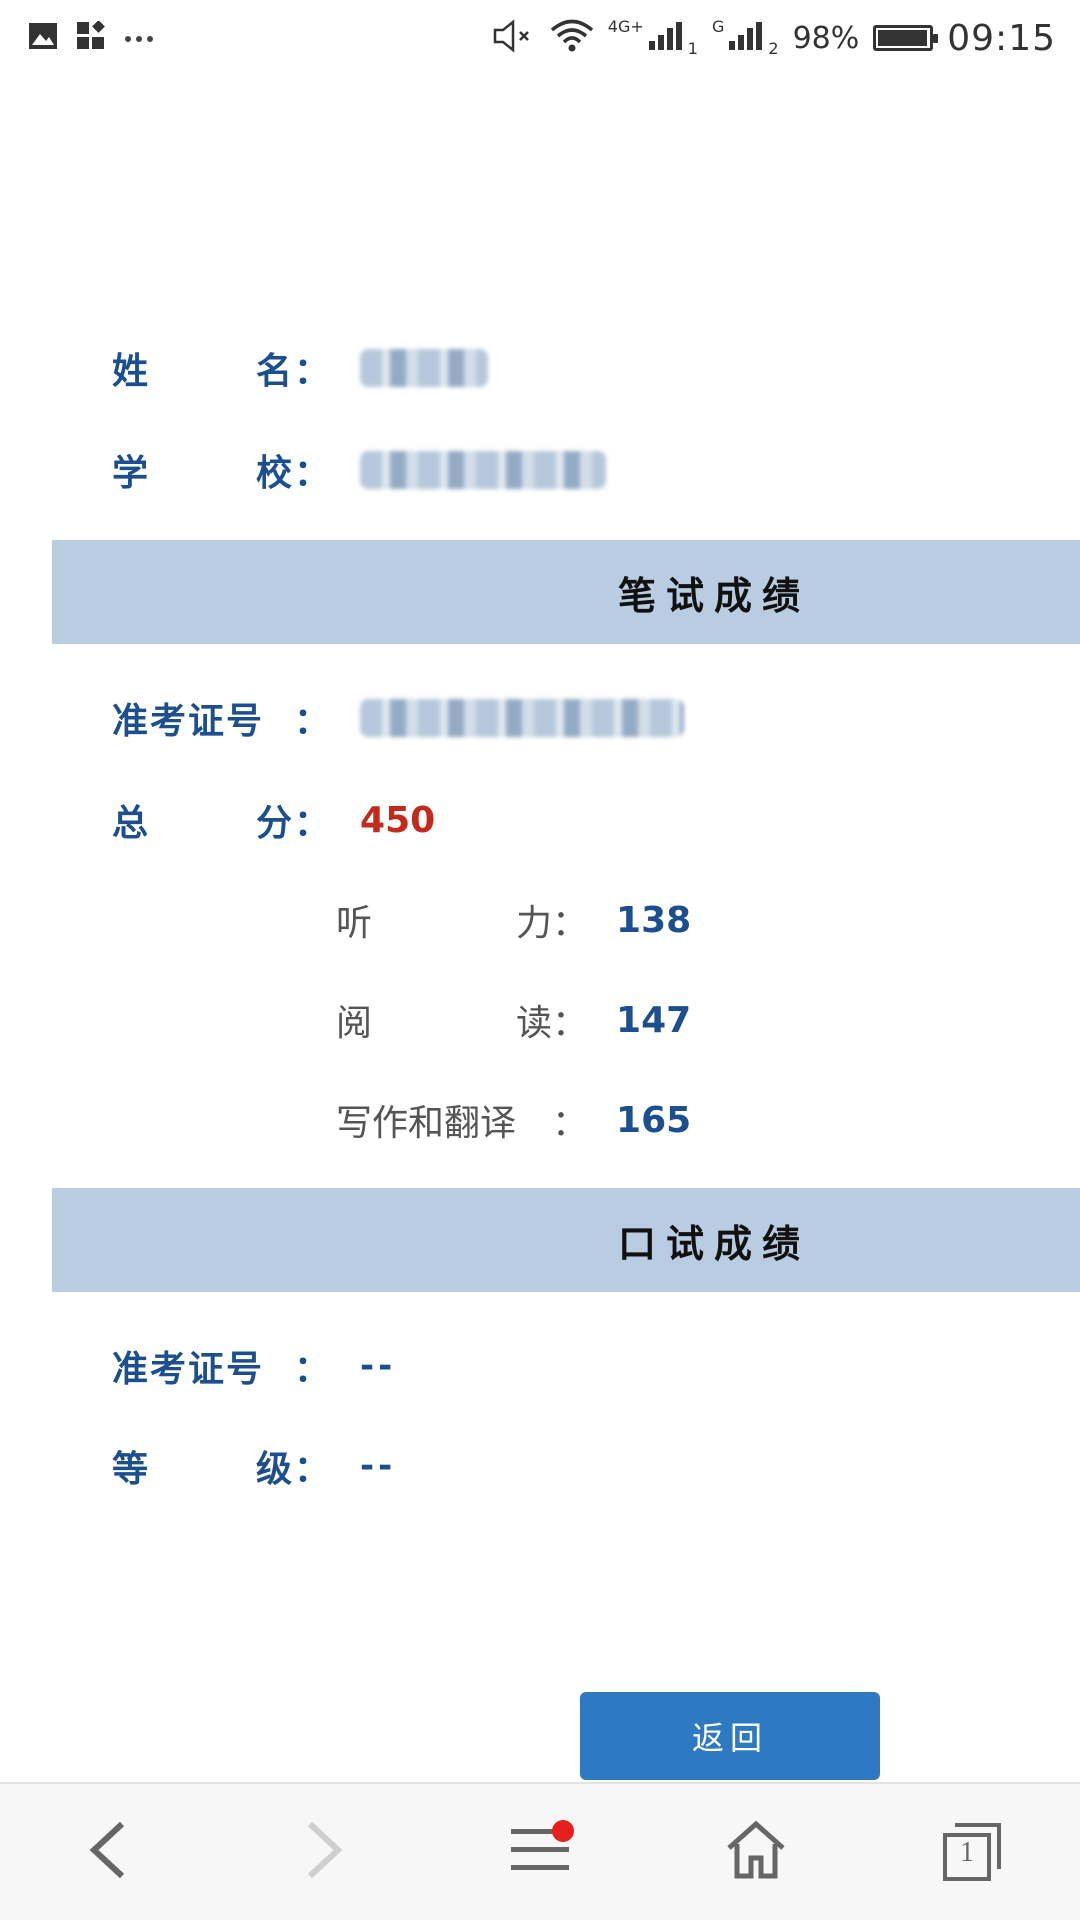  I want to click on ticket-value-redacted, so click(522, 718).